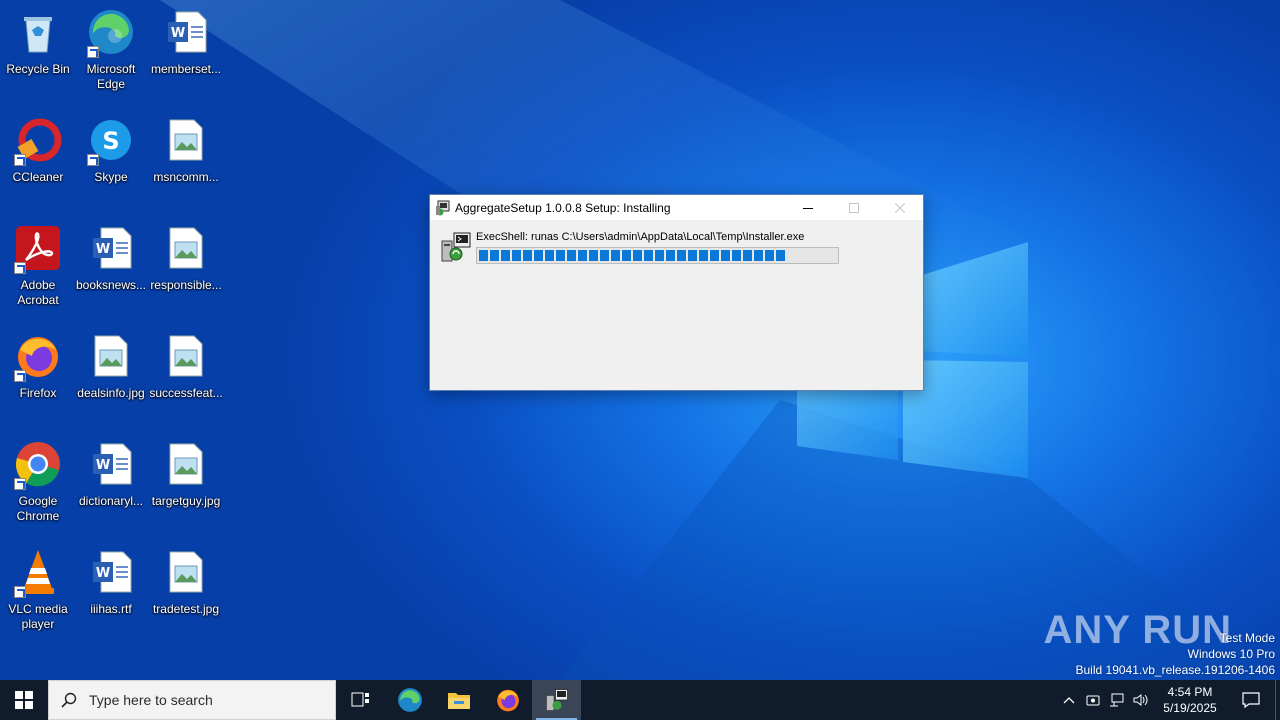  I want to click on task-view-button, so click(360, 700).